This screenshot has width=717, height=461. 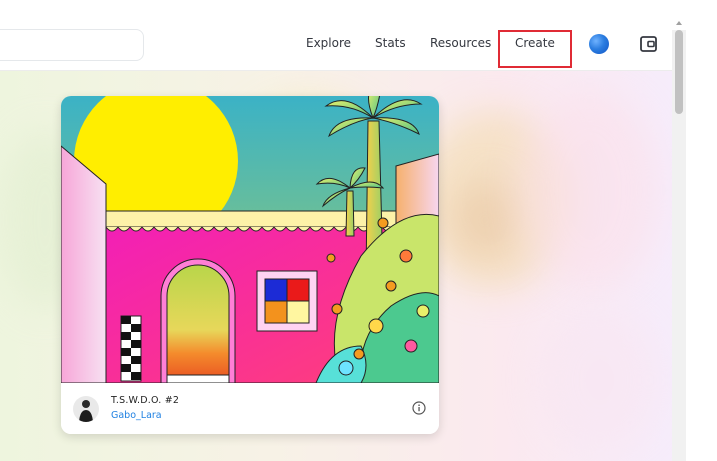 I want to click on search-input, so click(x=72, y=45).